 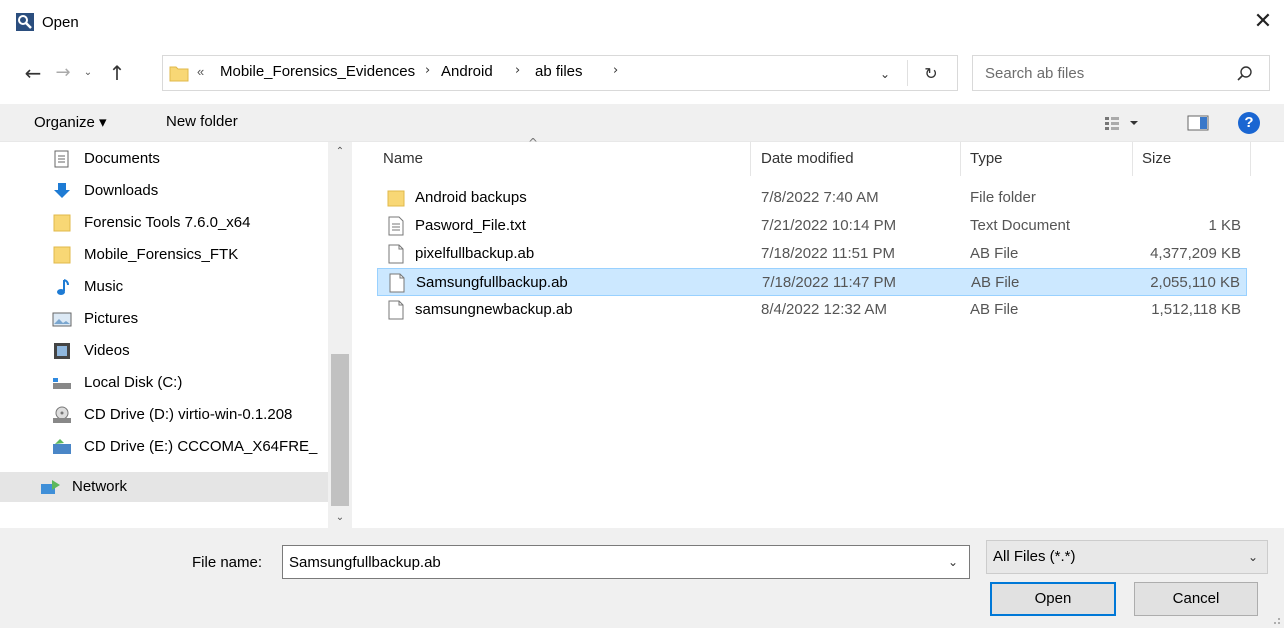 What do you see at coordinates (227, 562) in the screenshot?
I see `file-name-label: File name:` at bounding box center [227, 562].